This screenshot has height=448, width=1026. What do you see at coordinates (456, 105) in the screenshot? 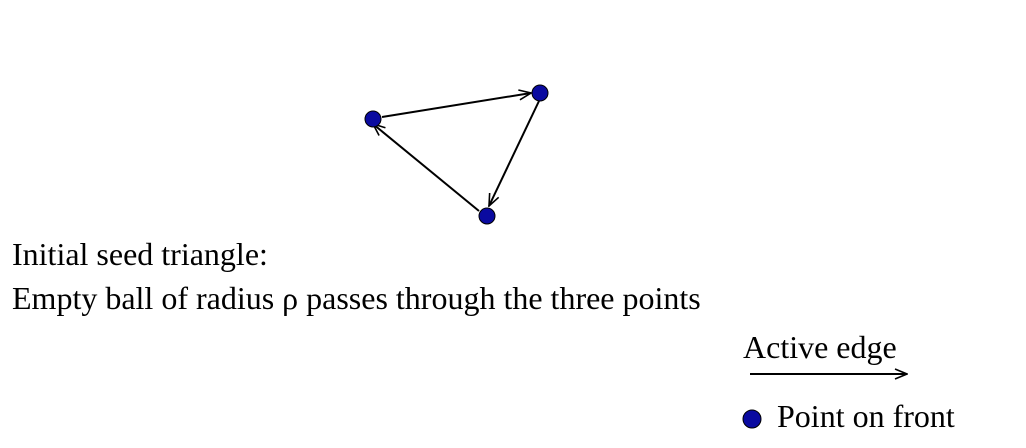
I see `active-edge-top` at bounding box center [456, 105].